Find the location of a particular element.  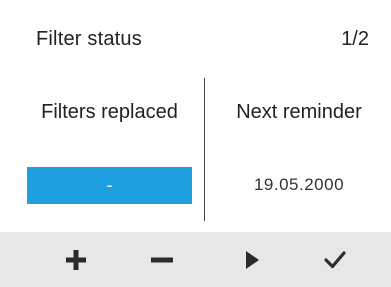

confirm-button is located at coordinates (335, 259).